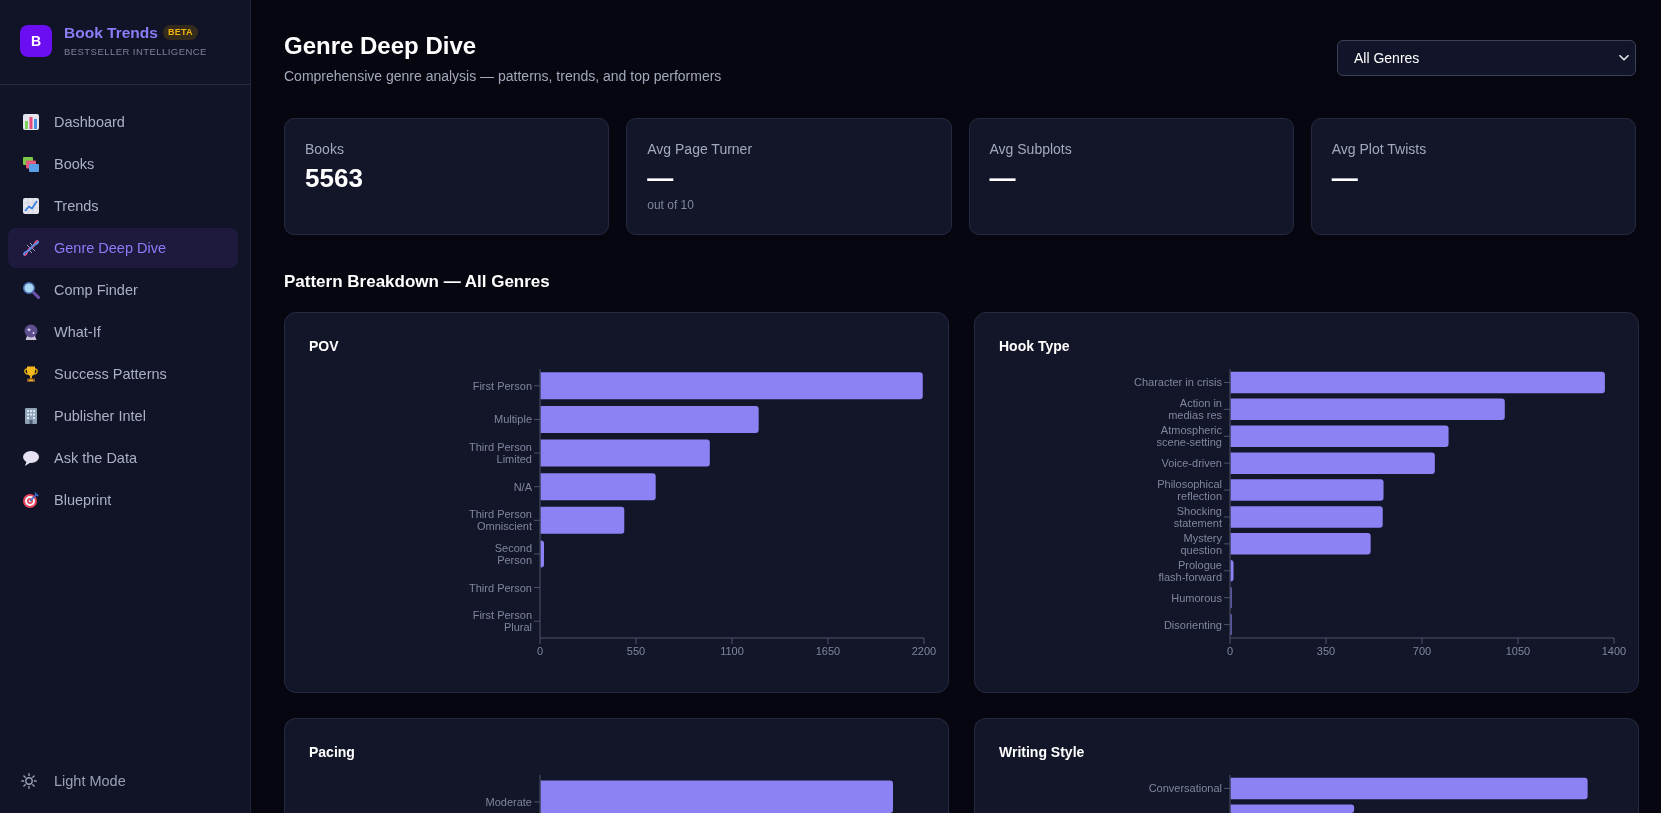 This screenshot has height=813, width=1661. Describe the element at coordinates (1196, 597) in the screenshot. I see `axis-label: Humorous` at that location.